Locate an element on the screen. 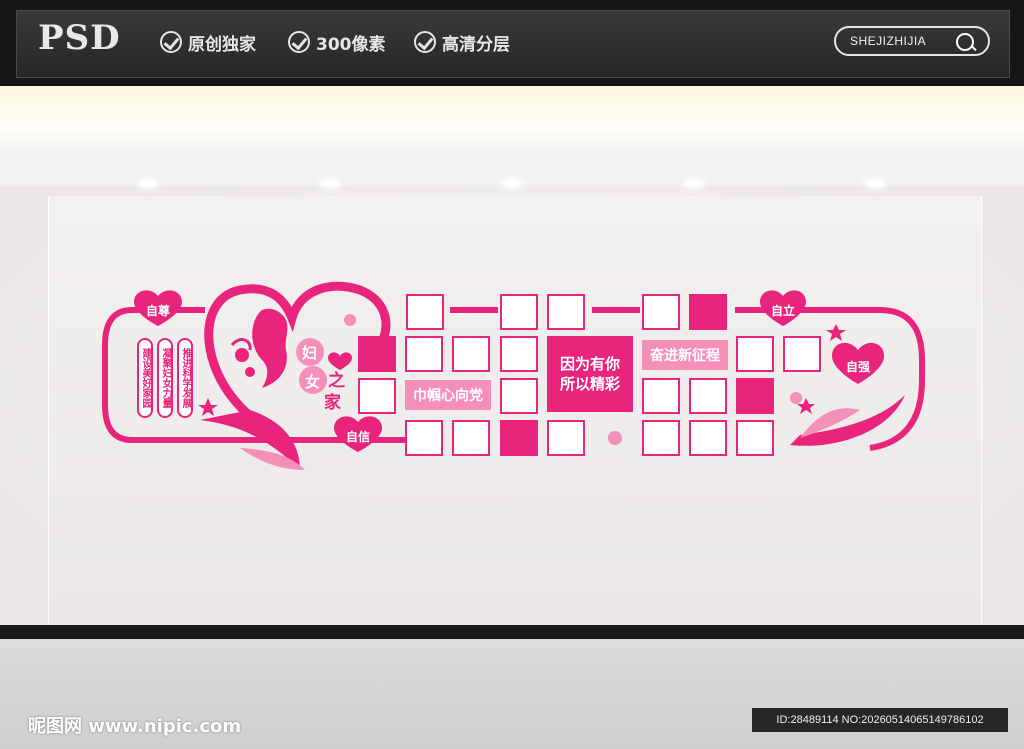 The width and height of the screenshot is (1024, 749). vertical-slogan-2: 凝聚妇女力量 is located at coordinates (165, 378).